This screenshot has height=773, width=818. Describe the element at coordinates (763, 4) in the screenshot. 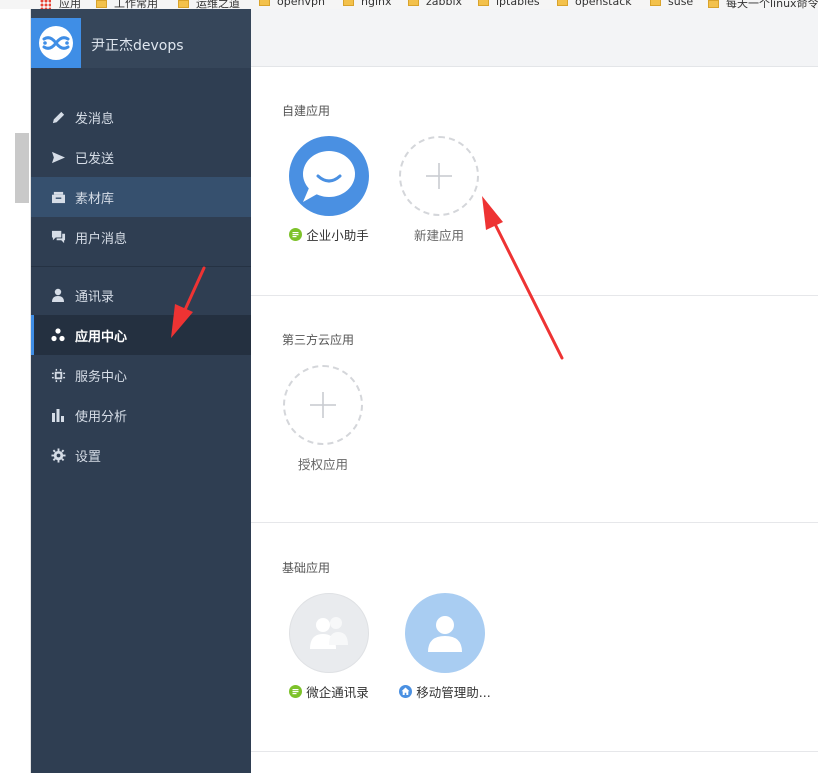

I see `bookmark-folder: 每天一个linux命令` at that location.